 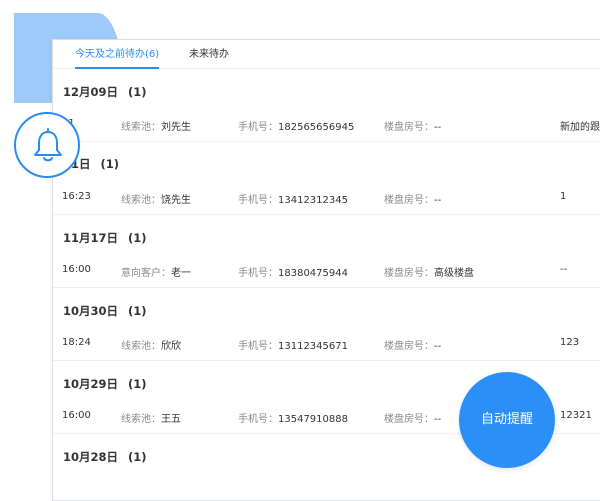 I want to click on phone-field: 手机号：18380475944, so click(x=293, y=271).